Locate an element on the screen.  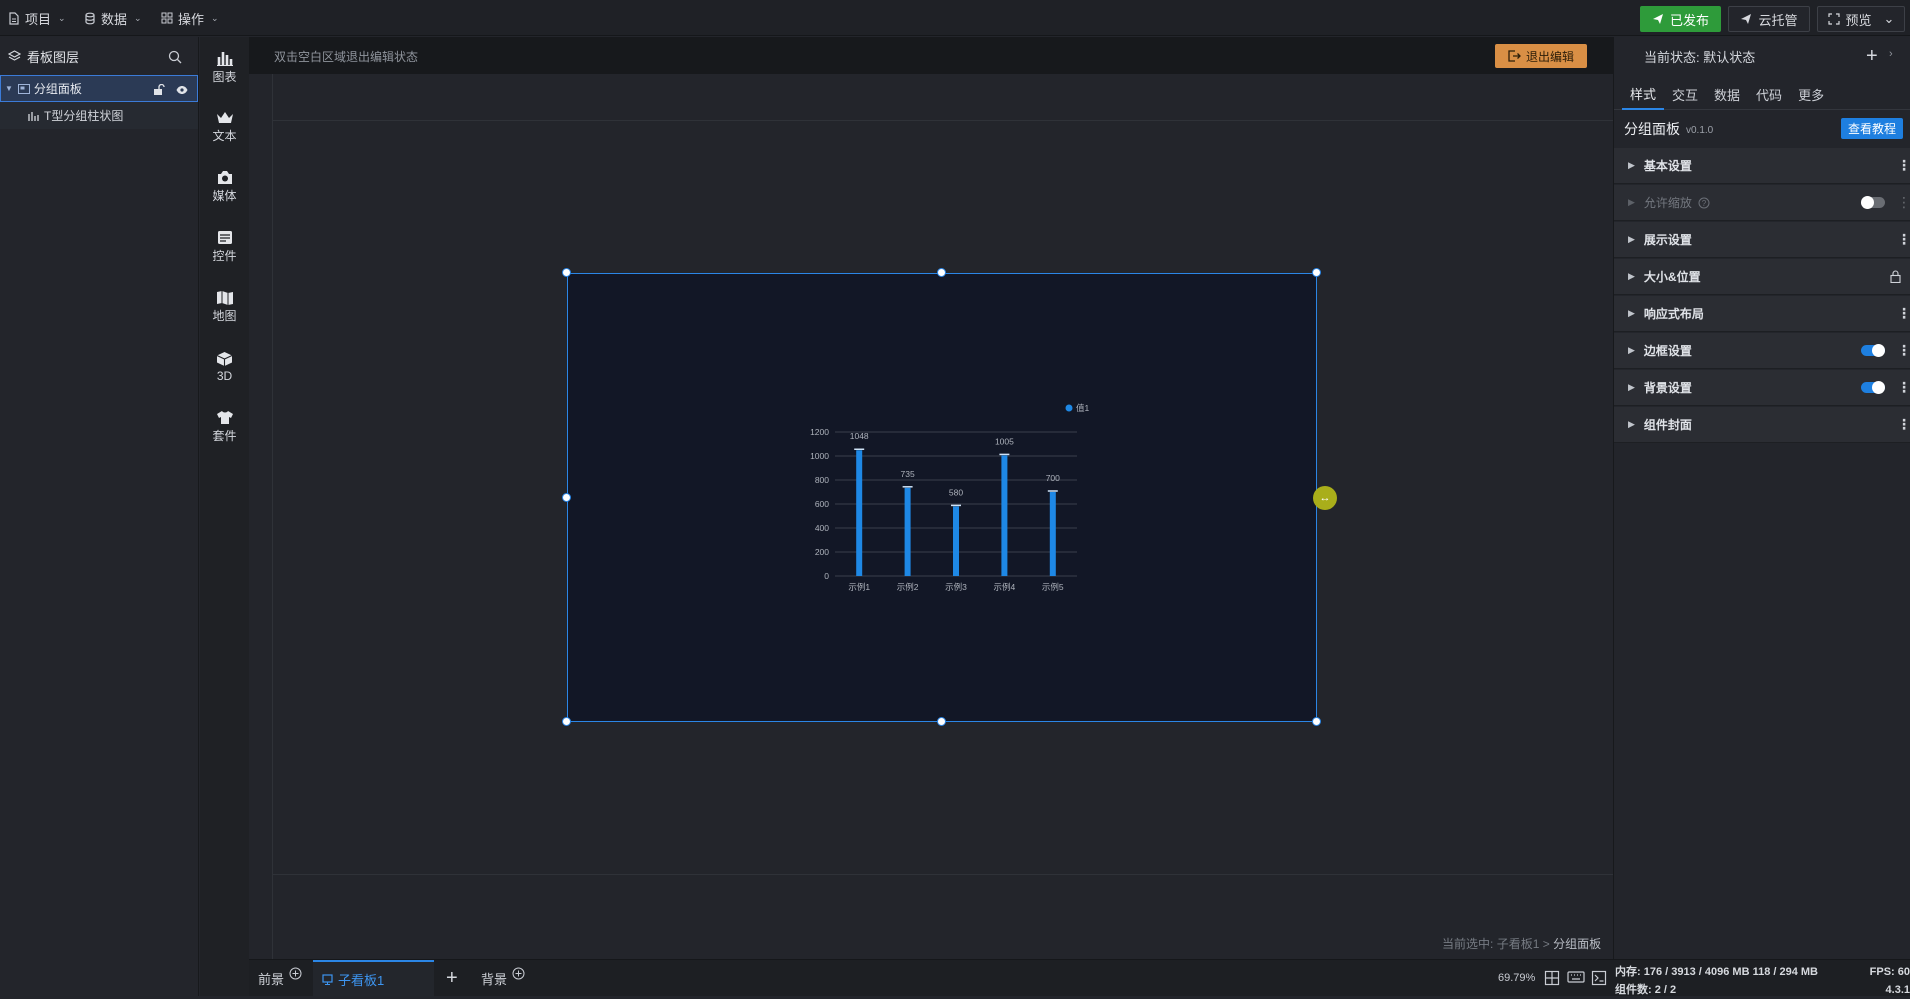
resize-handle-ne is located at coordinates (1316, 272).